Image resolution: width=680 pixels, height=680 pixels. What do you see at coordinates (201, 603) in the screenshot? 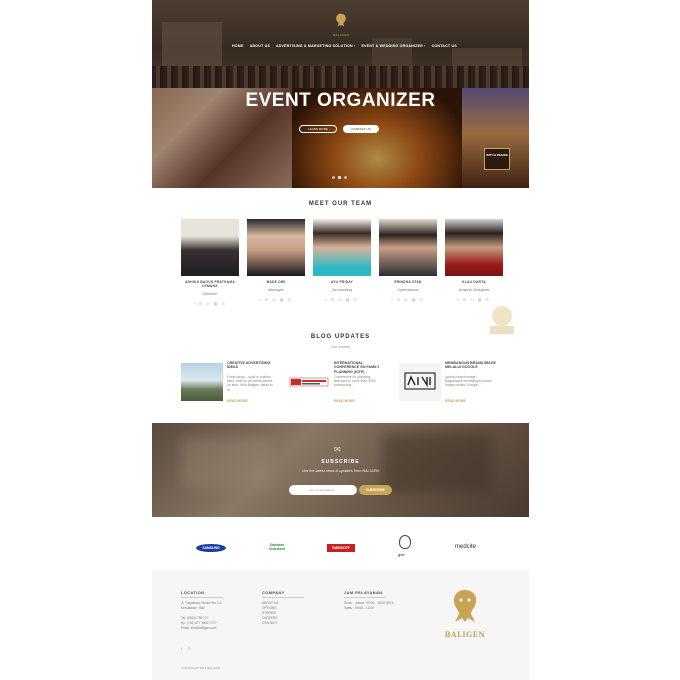
I see `footer-location-line: Jl. Tunjakulan Teruko No.7 A` at bounding box center [201, 603].